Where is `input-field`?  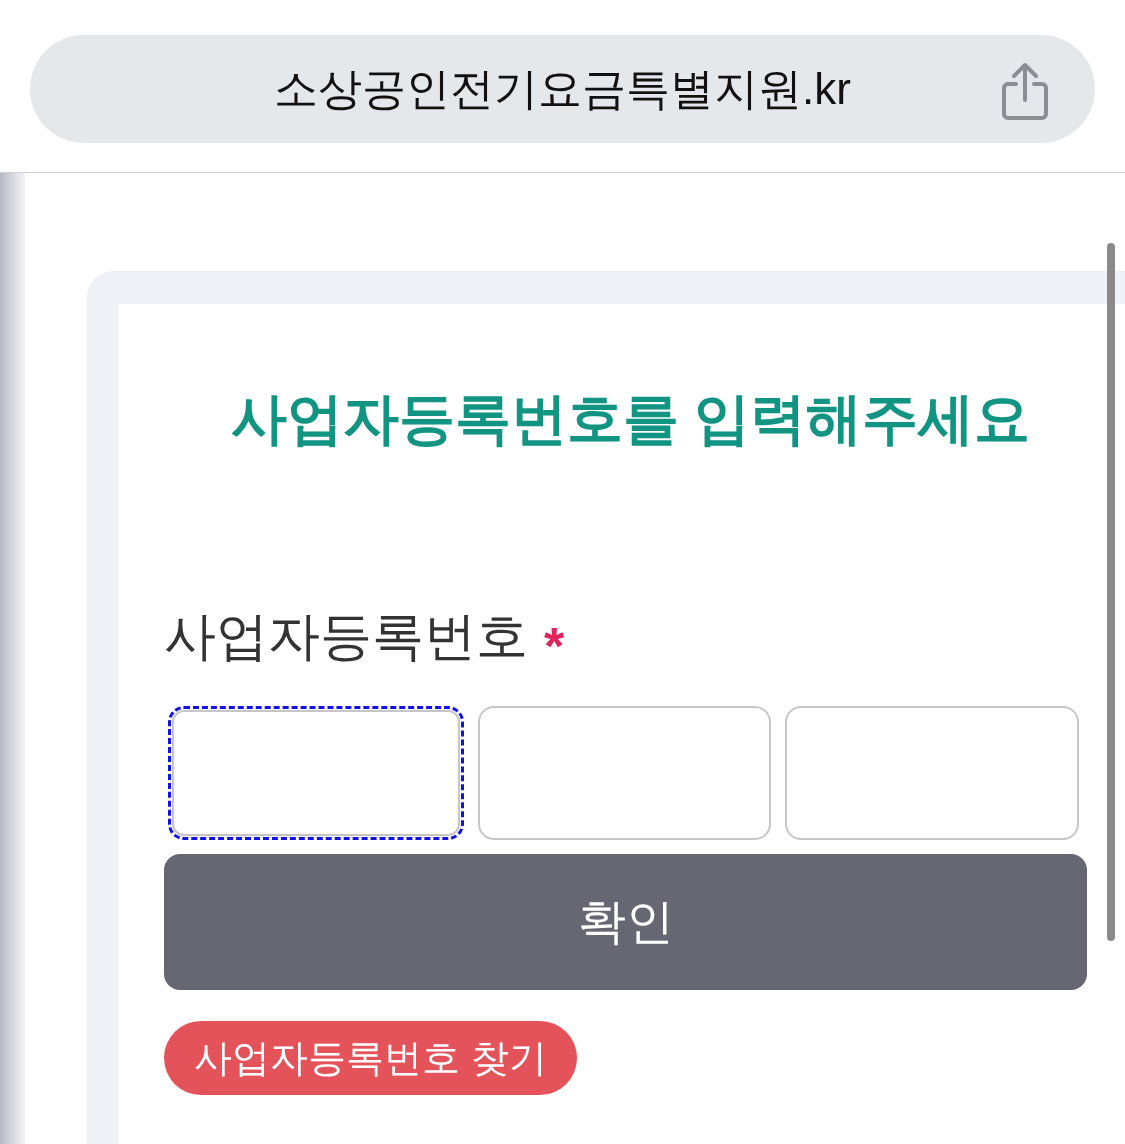
input-field is located at coordinates (316, 773).